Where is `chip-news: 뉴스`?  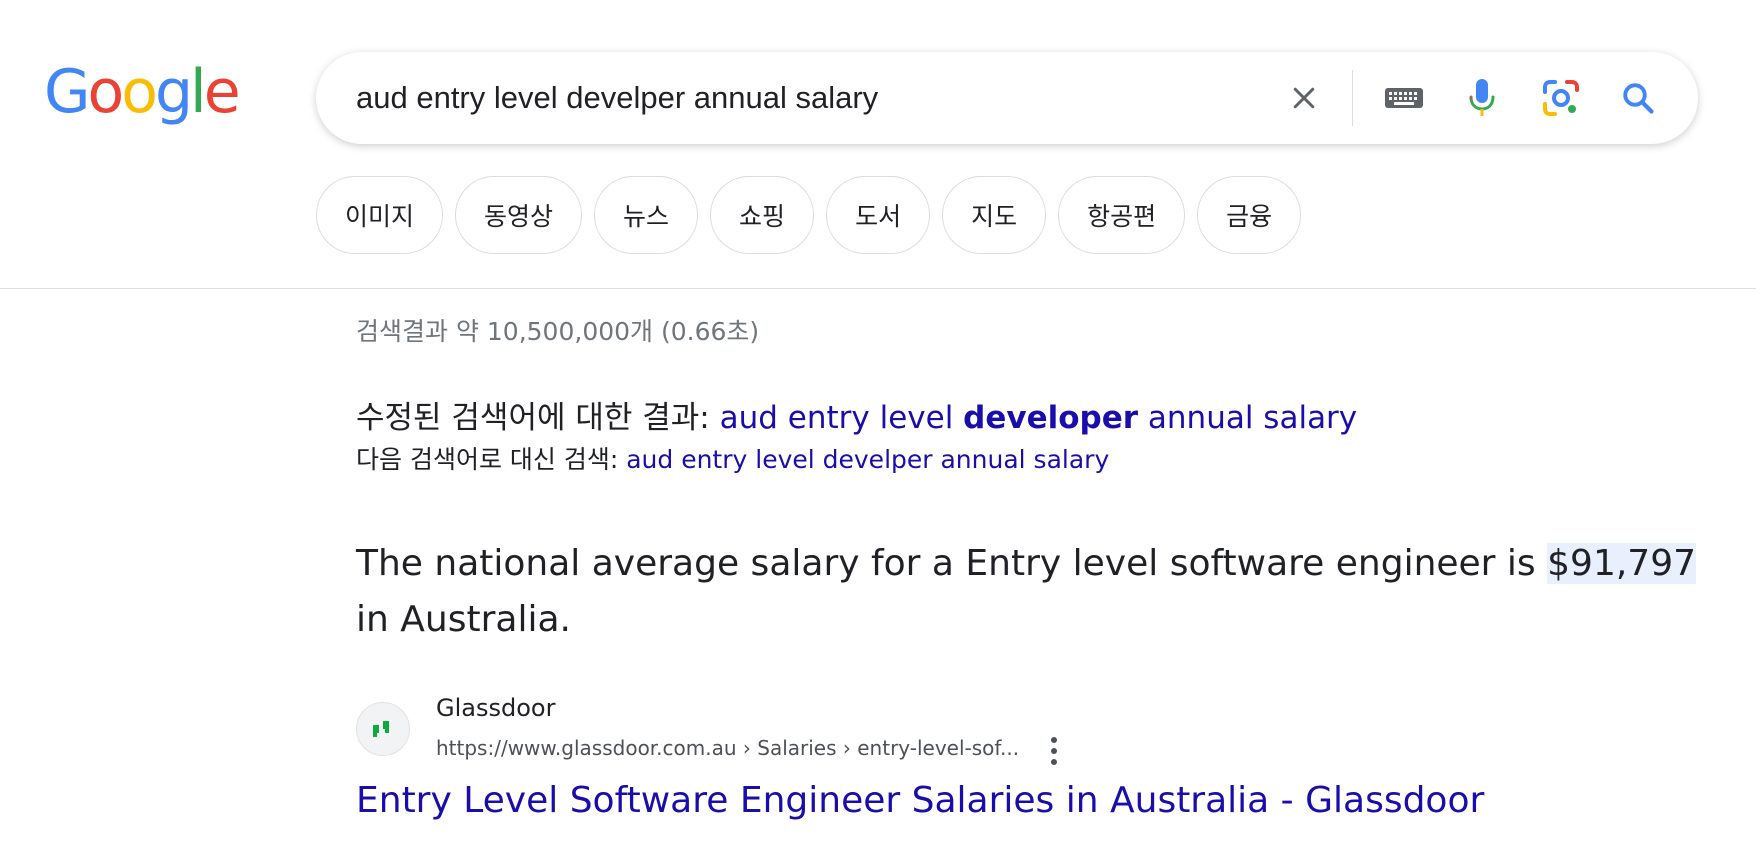 chip-news: 뉴스 is located at coordinates (646, 215).